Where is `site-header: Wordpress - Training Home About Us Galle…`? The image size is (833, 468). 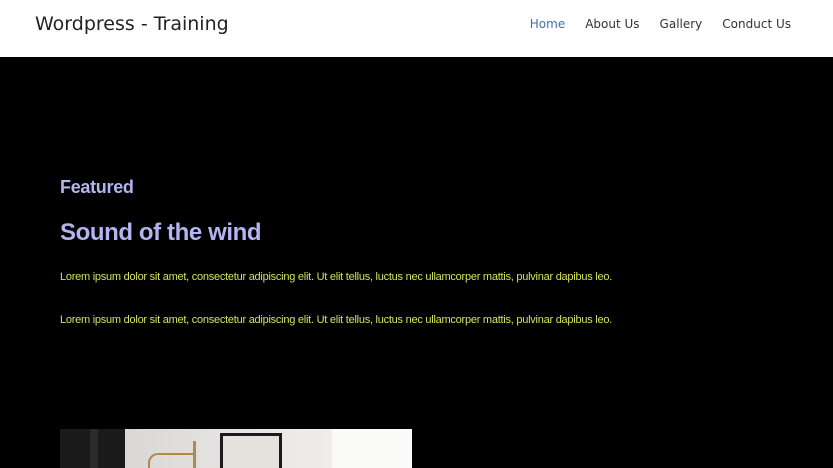 site-header: Wordpress - Training Home About Us Galle… is located at coordinates (416, 28).